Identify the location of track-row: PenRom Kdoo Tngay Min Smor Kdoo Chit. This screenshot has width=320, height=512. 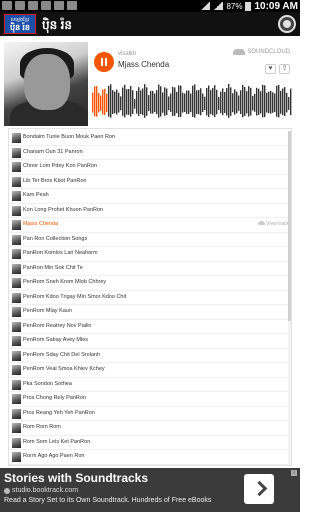
(150, 298).